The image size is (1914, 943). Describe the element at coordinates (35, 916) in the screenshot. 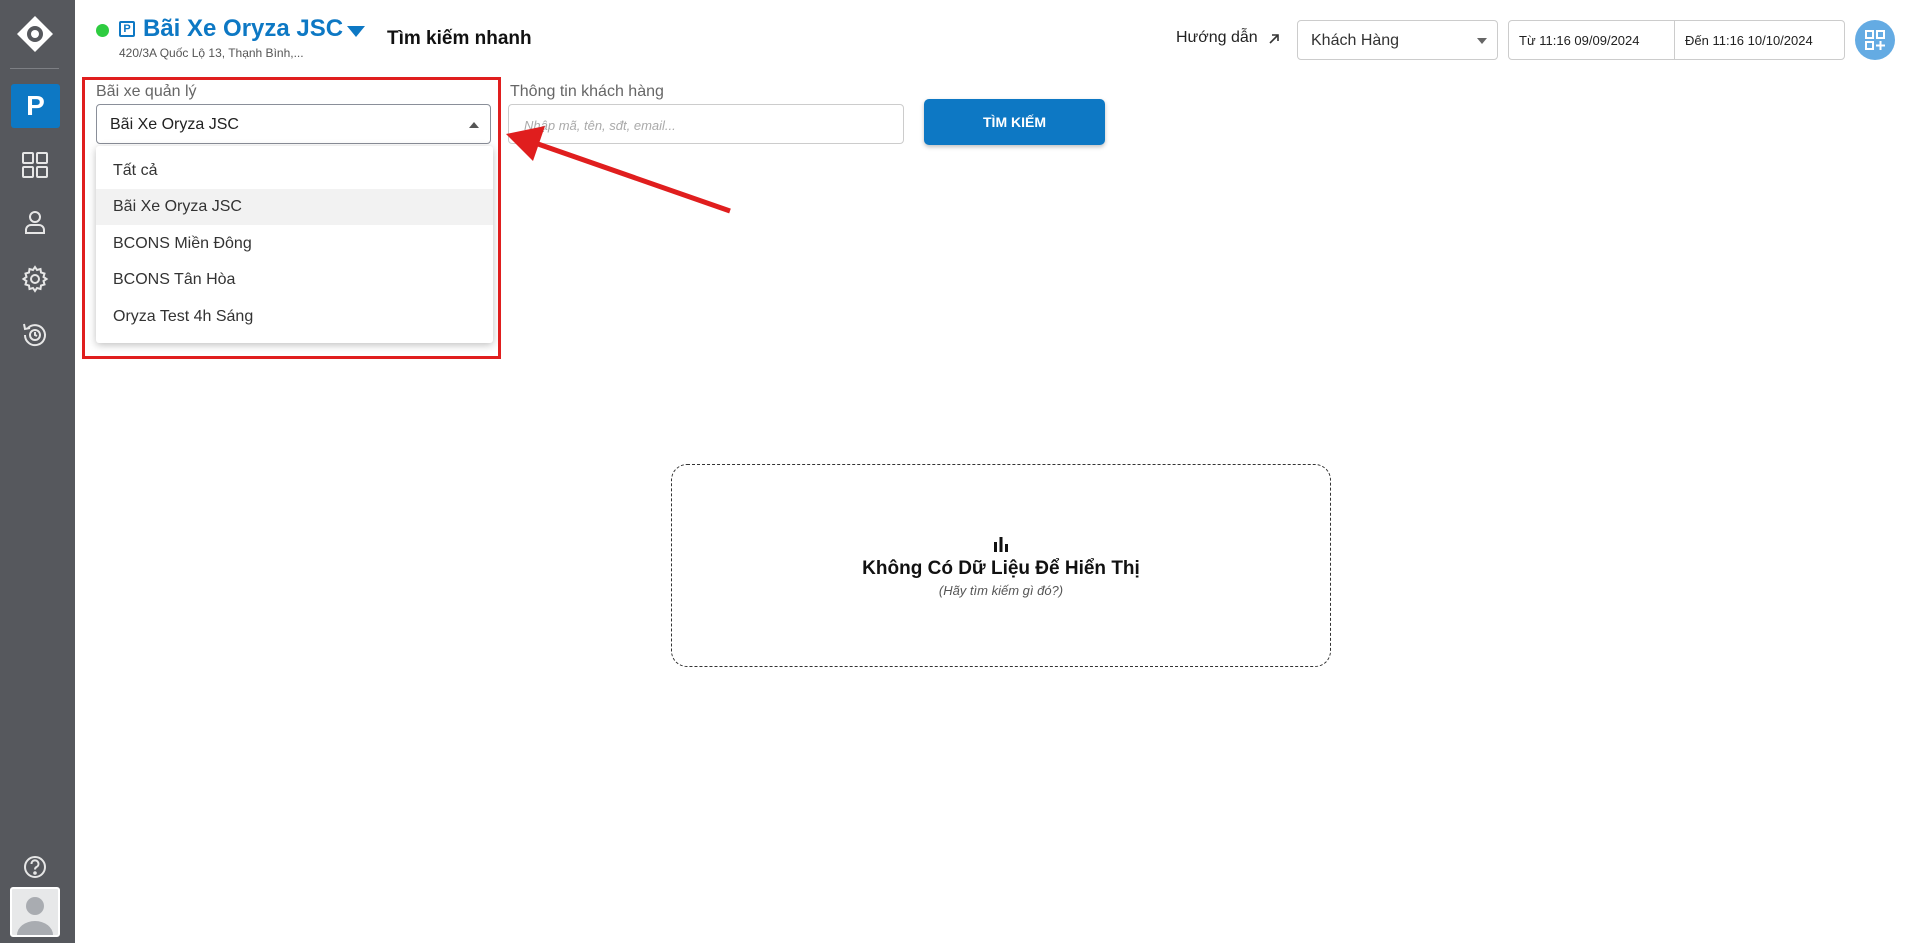

I see `avatar-icon` at that location.